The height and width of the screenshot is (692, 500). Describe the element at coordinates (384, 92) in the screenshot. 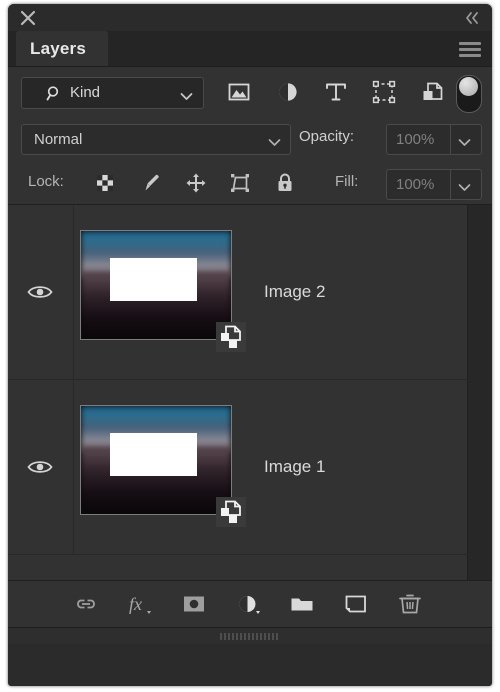

I see `shape-layer-filter-icon` at that location.